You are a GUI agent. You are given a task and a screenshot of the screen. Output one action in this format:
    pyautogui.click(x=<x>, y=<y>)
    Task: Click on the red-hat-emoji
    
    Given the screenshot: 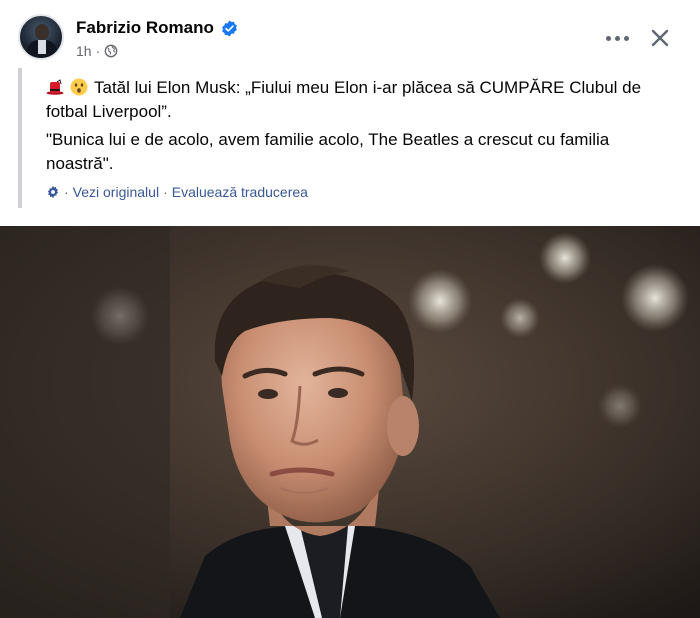 What is the action you would take?
    pyautogui.click(x=55, y=87)
    